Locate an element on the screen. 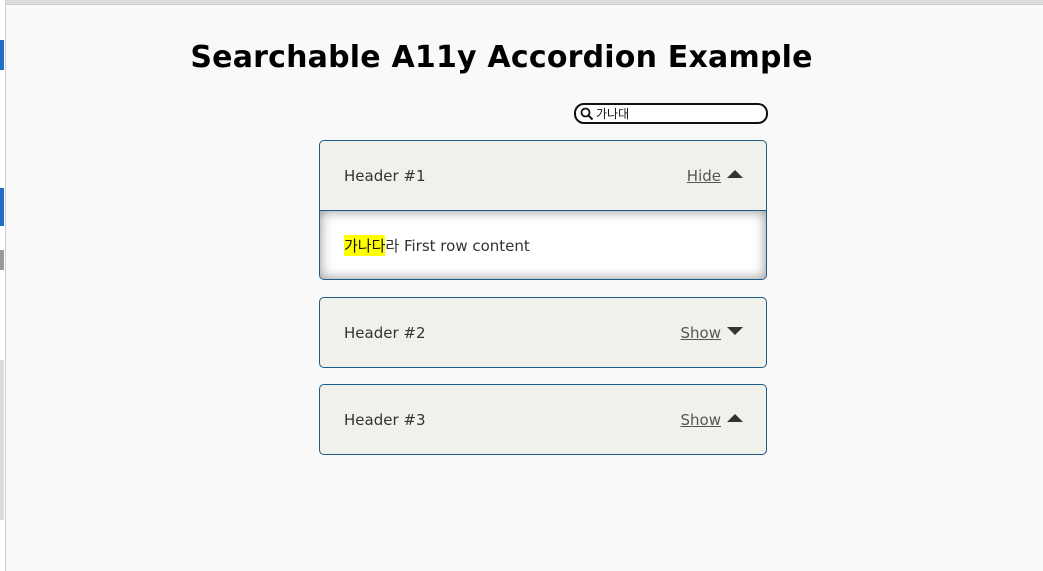  accordion-panel-2: Header #2 Show is located at coordinates (543, 332).